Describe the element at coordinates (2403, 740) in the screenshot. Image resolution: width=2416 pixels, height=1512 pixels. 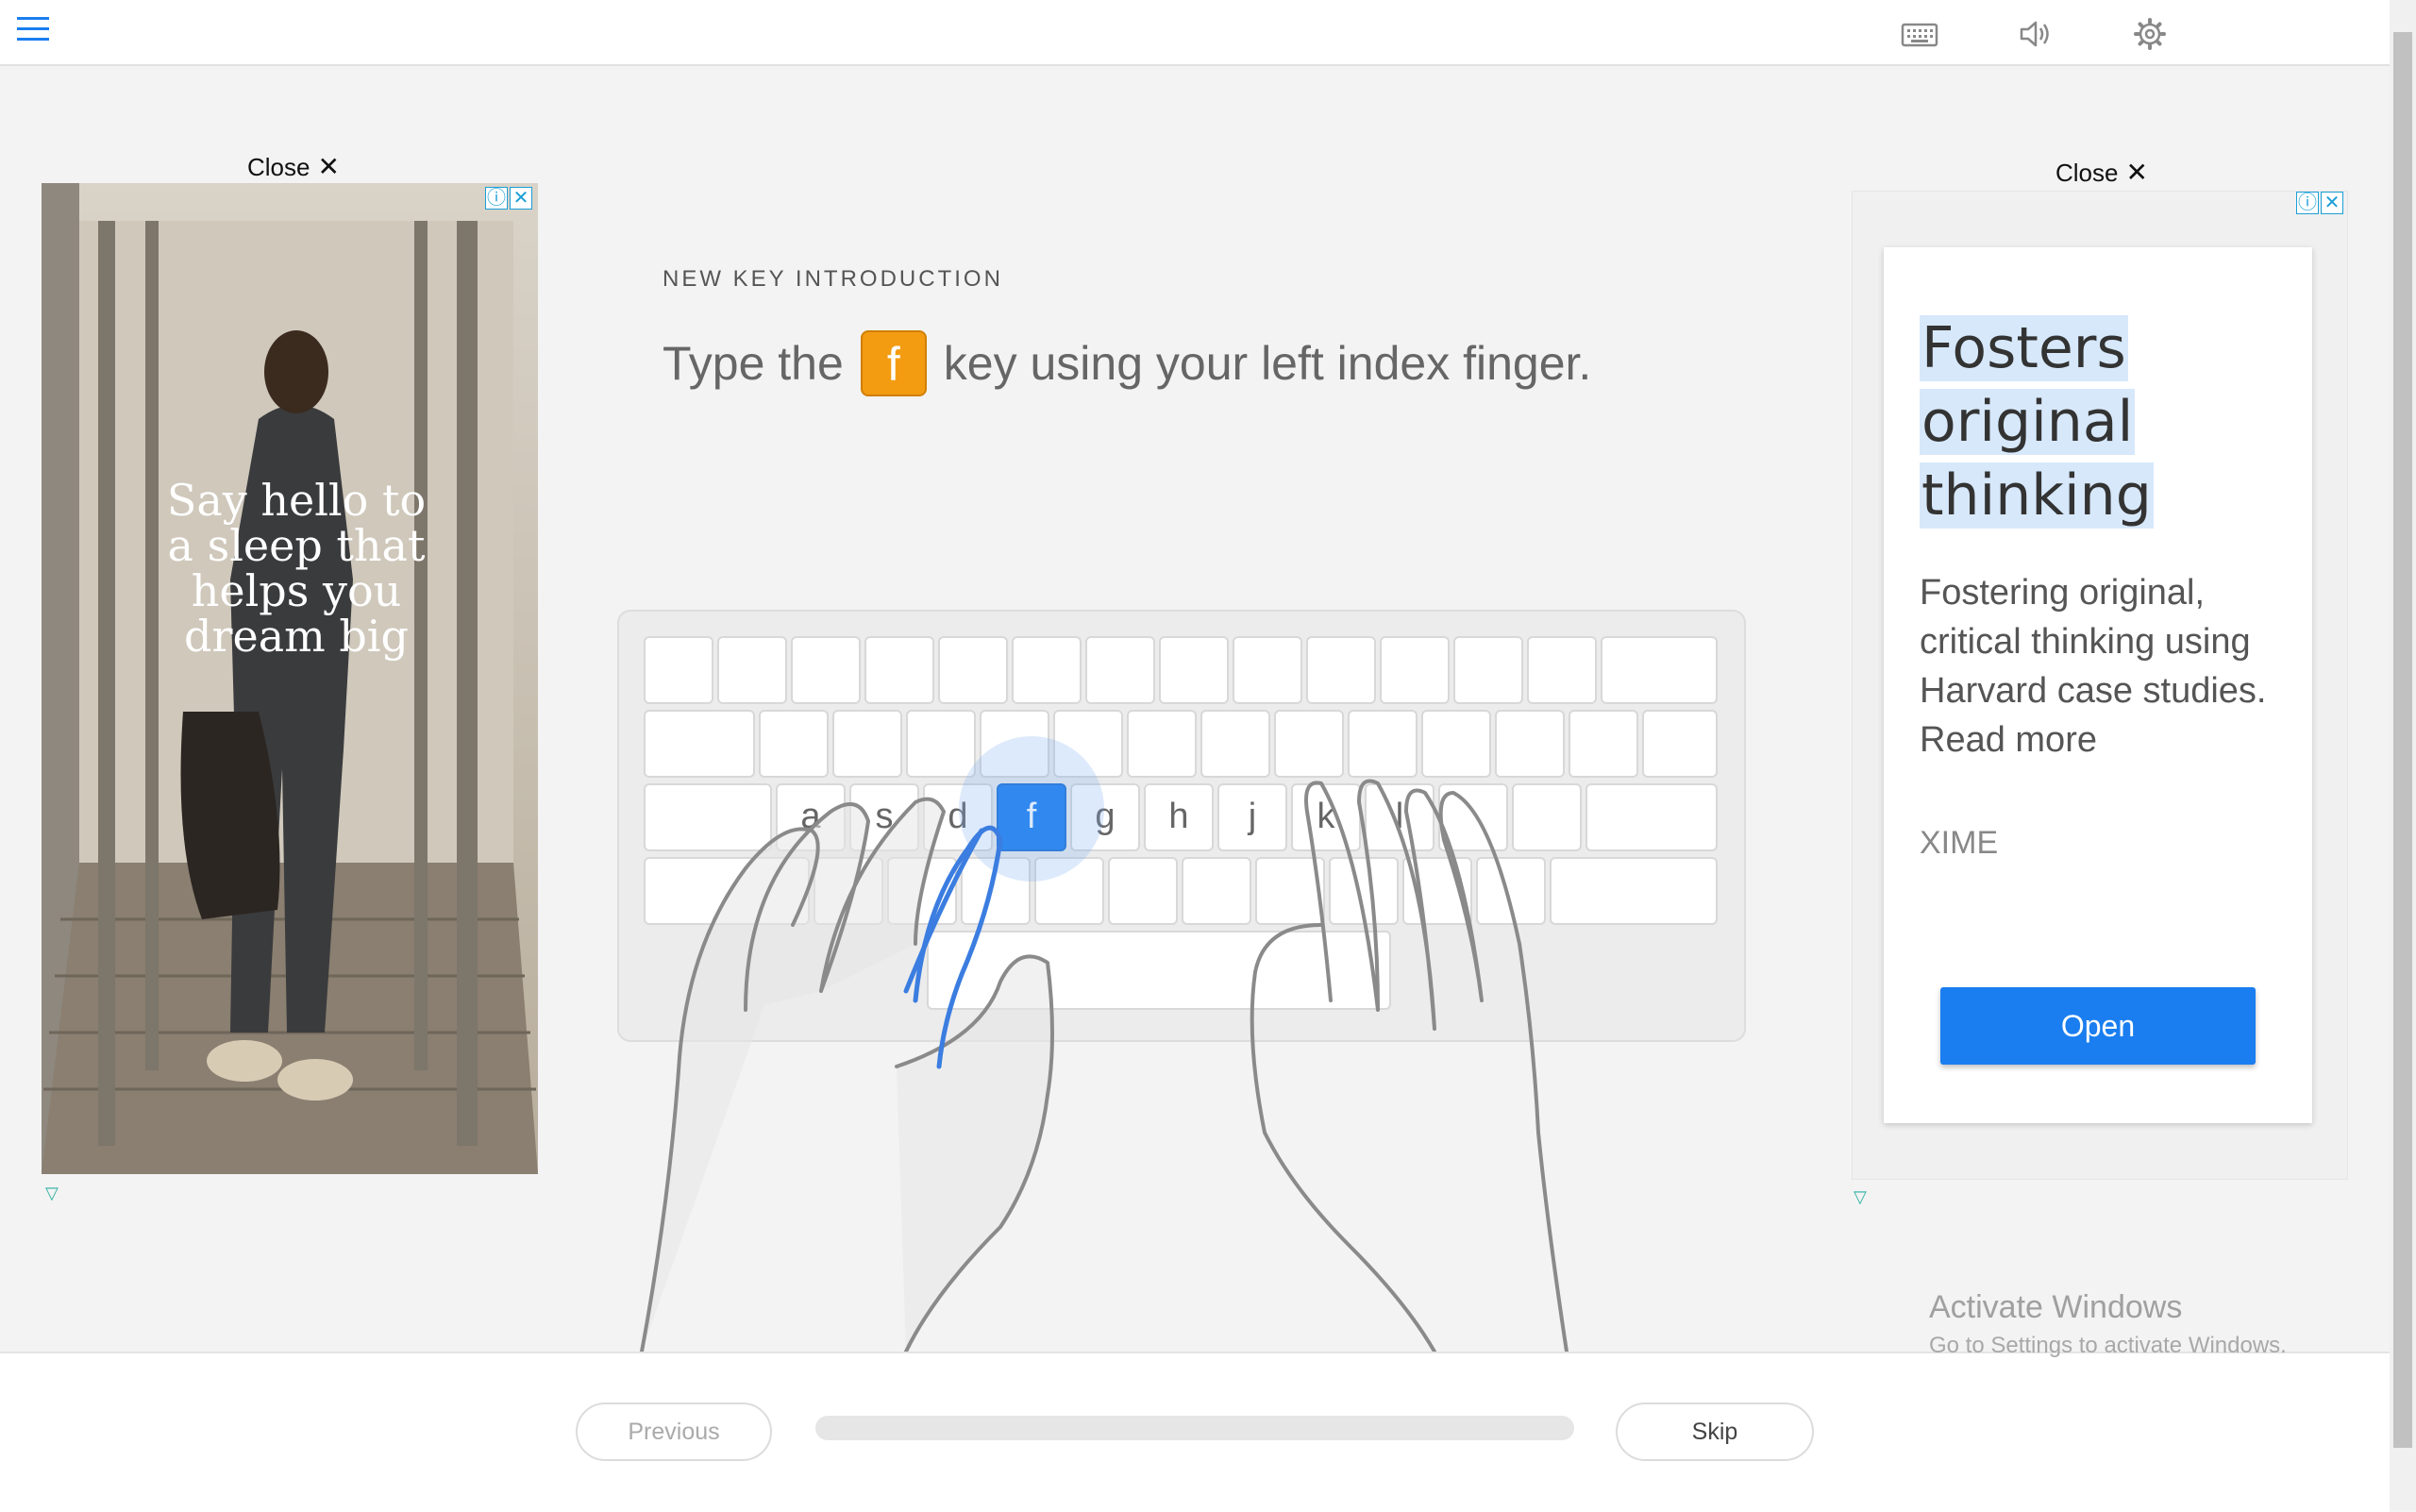
I see `scrollbar-thumb` at that location.